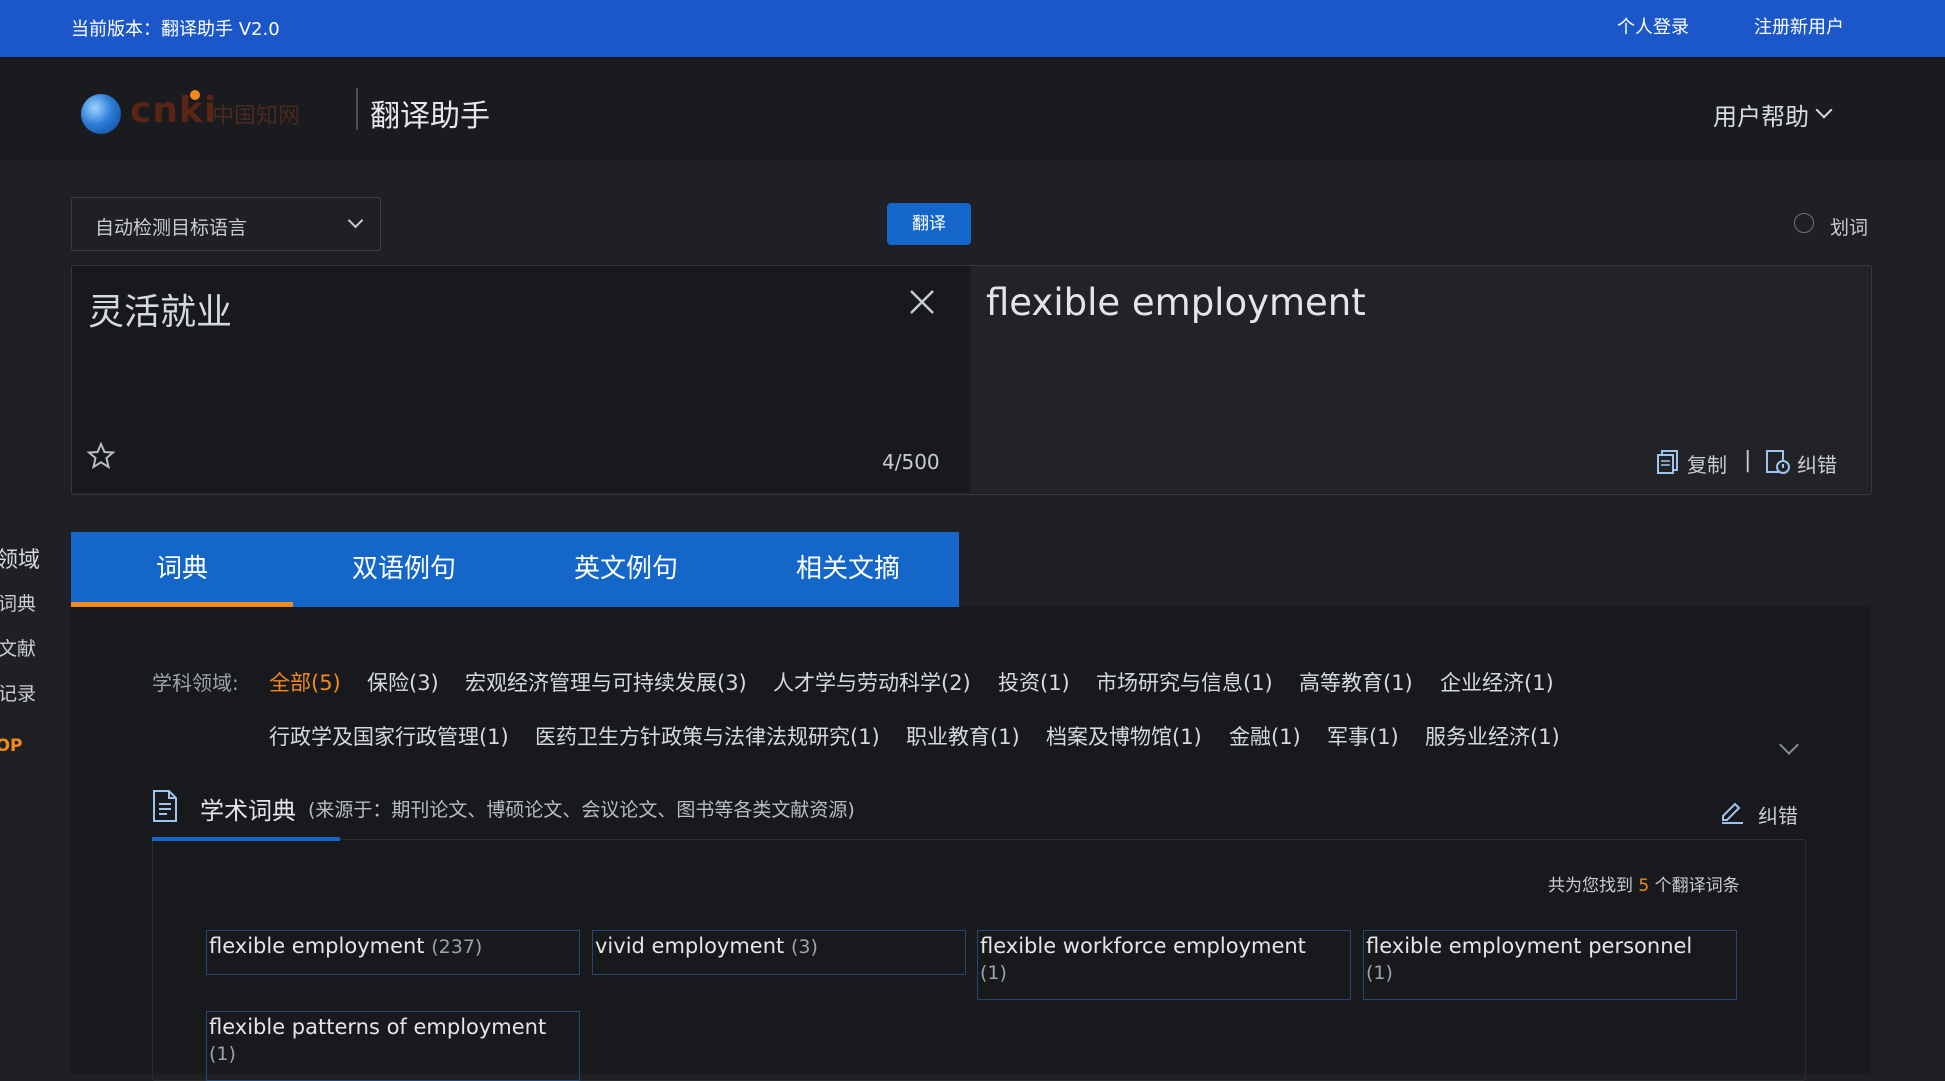  I want to click on field-filter: 档案及博物馆(1), so click(1124, 736).